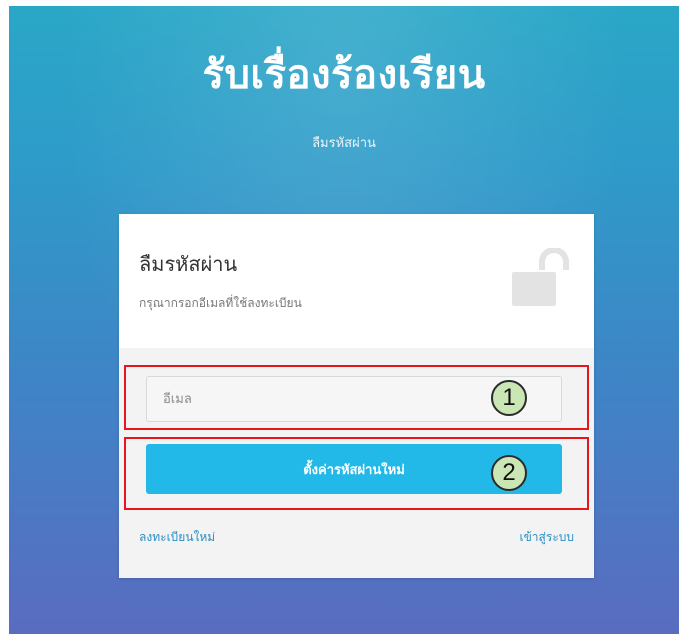  I want to click on unlock-icon, so click(540, 277).